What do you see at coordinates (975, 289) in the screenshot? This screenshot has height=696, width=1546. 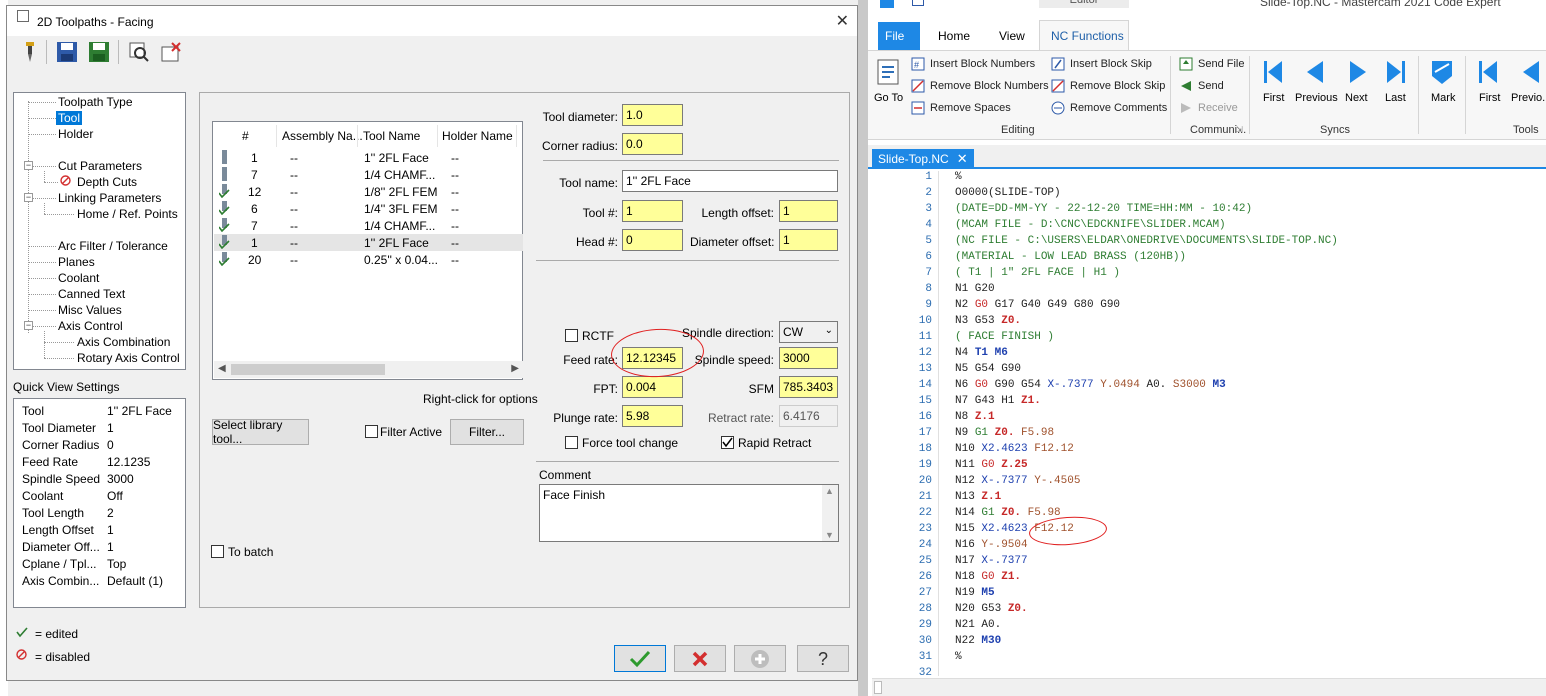 I see `code-line: N1 G20` at bounding box center [975, 289].